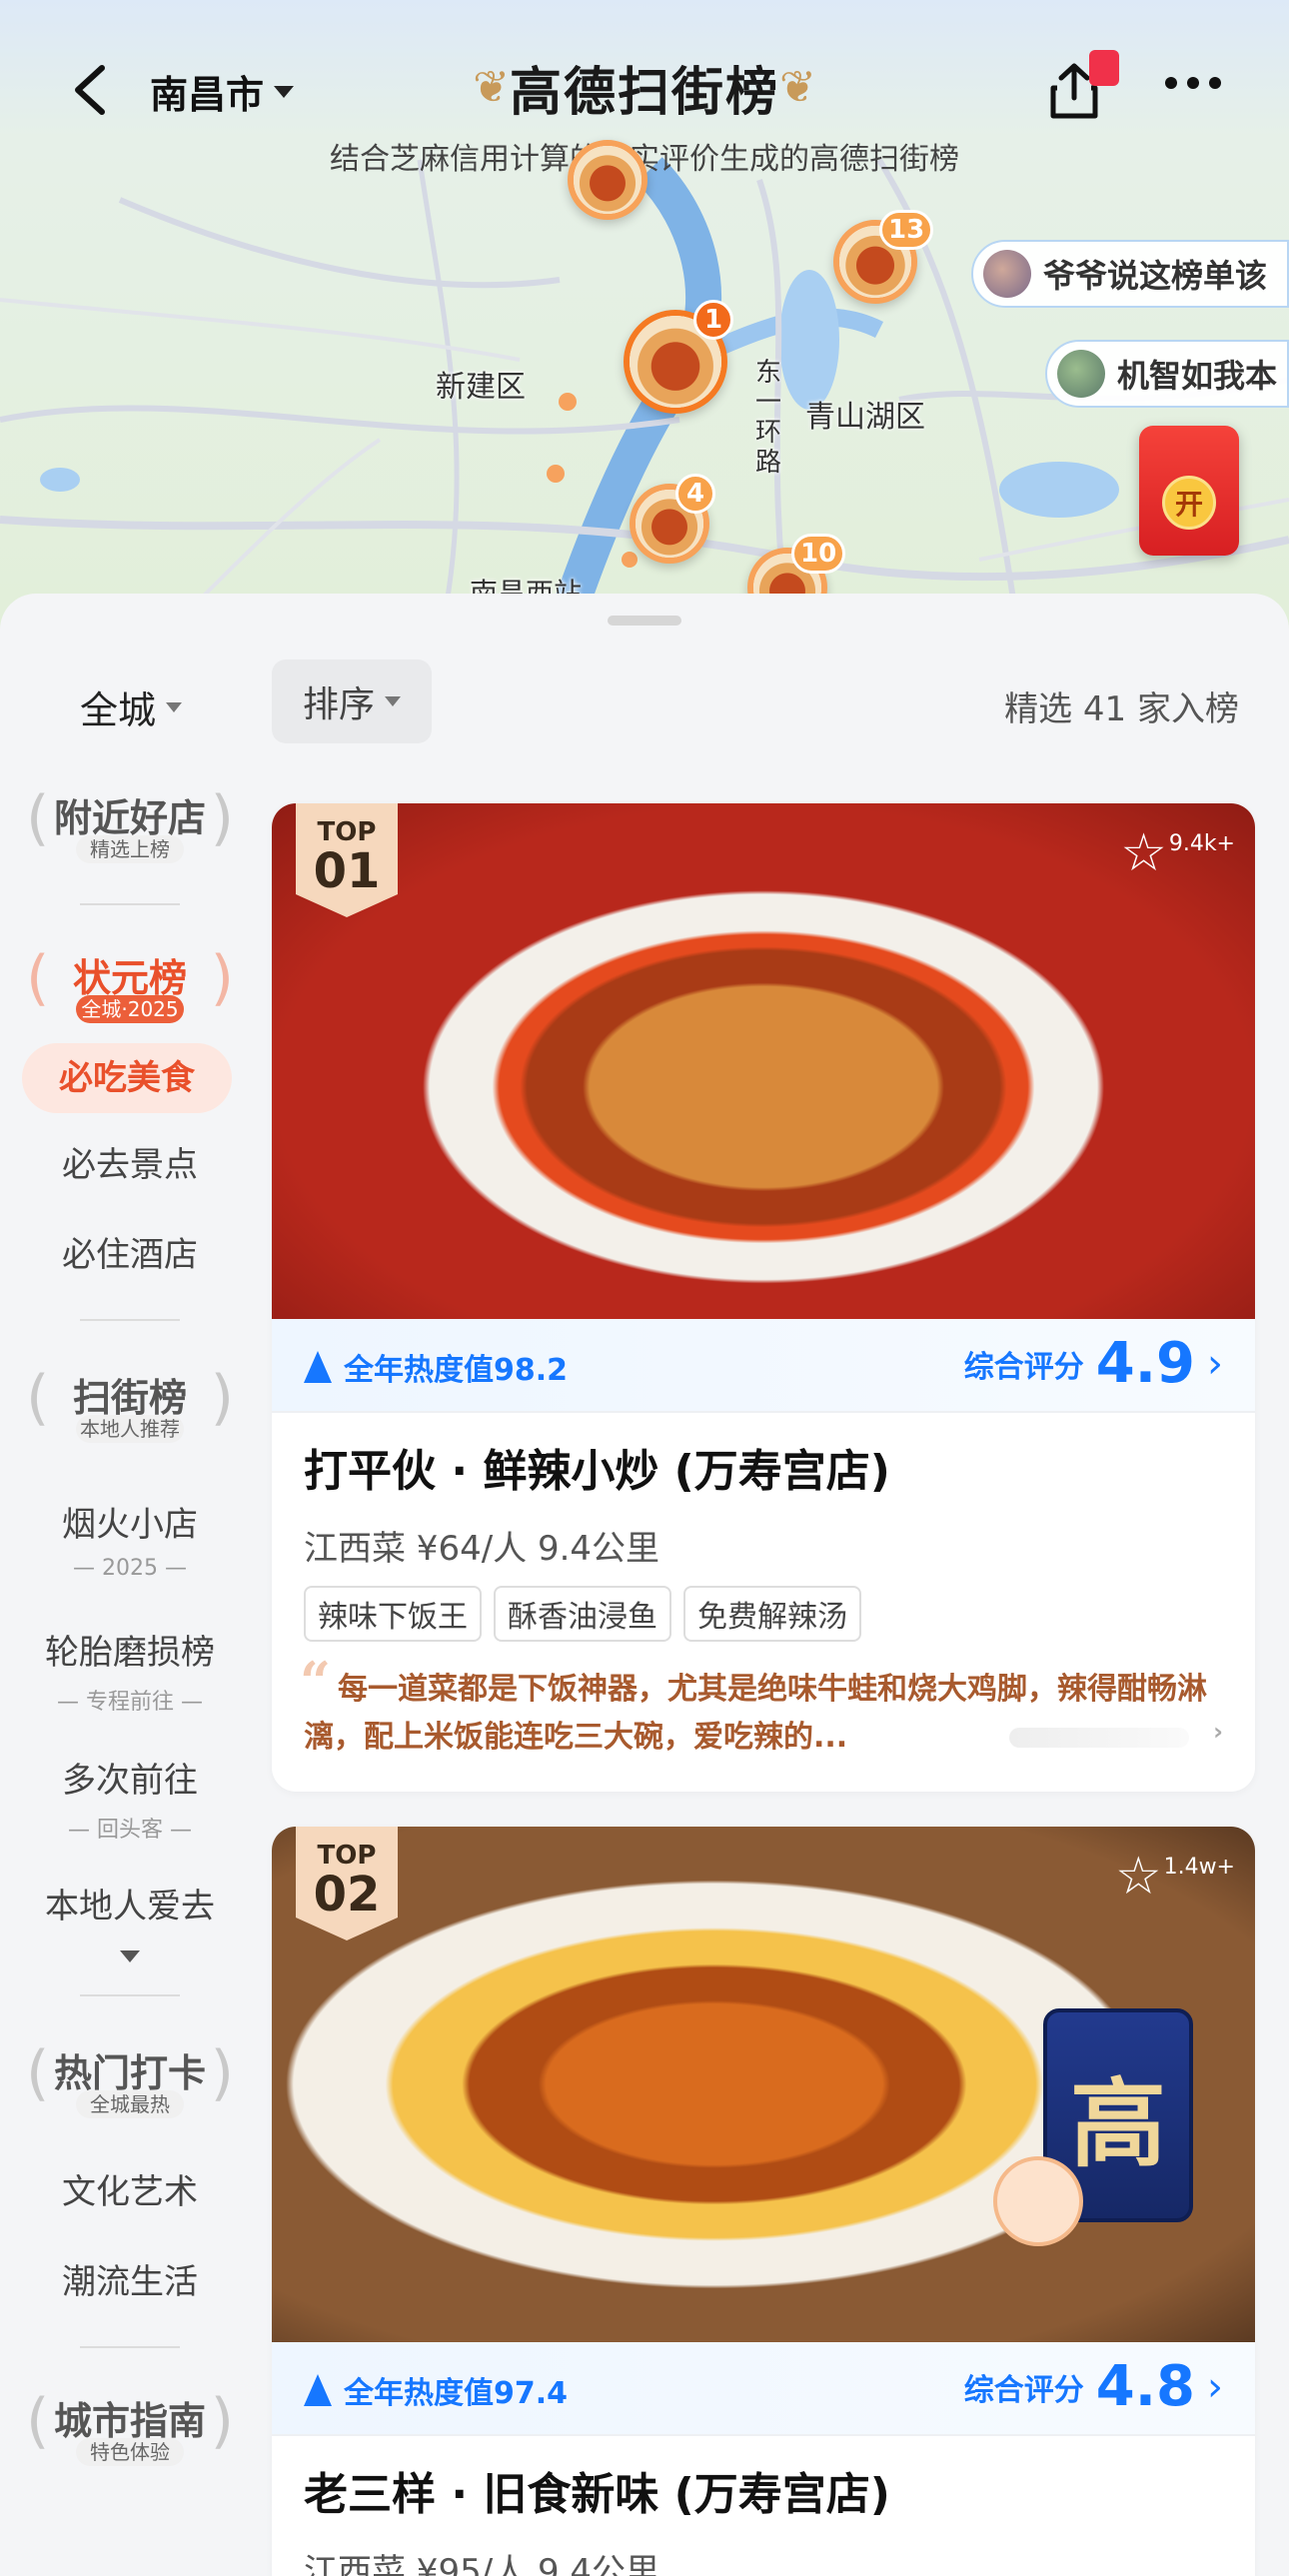 The image size is (1289, 2576). Describe the element at coordinates (482, 1549) in the screenshot. I see `restaurant-meta: 江西菜 ¥64/人 9.4公里` at that location.